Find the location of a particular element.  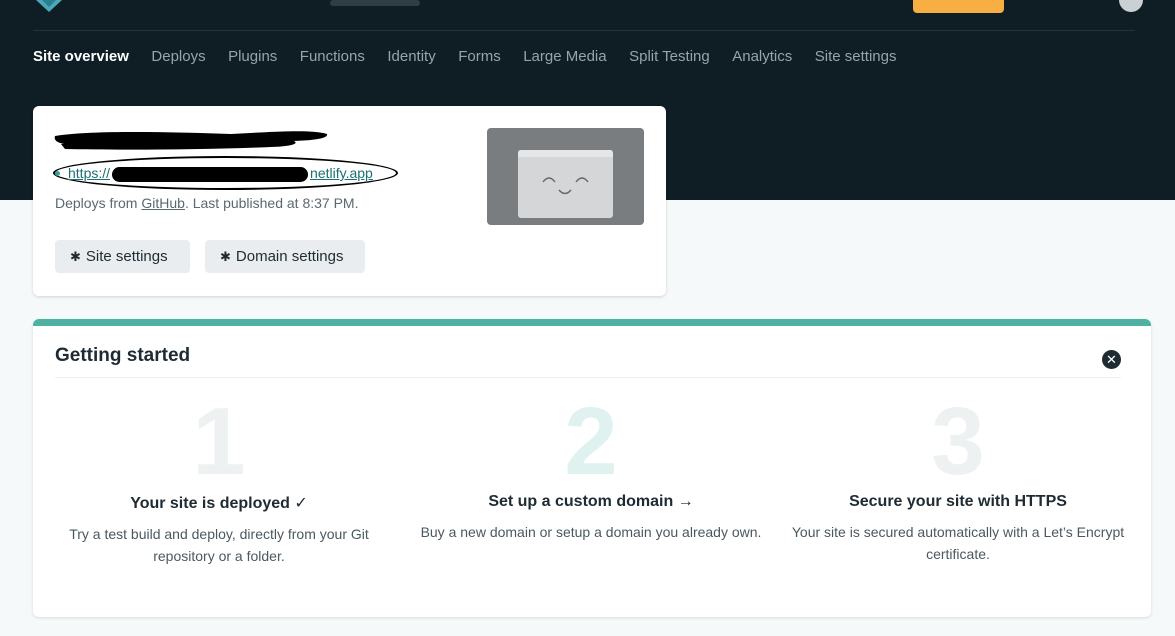

step-title-link: Set up a custom domain → is located at coordinates (591, 502).